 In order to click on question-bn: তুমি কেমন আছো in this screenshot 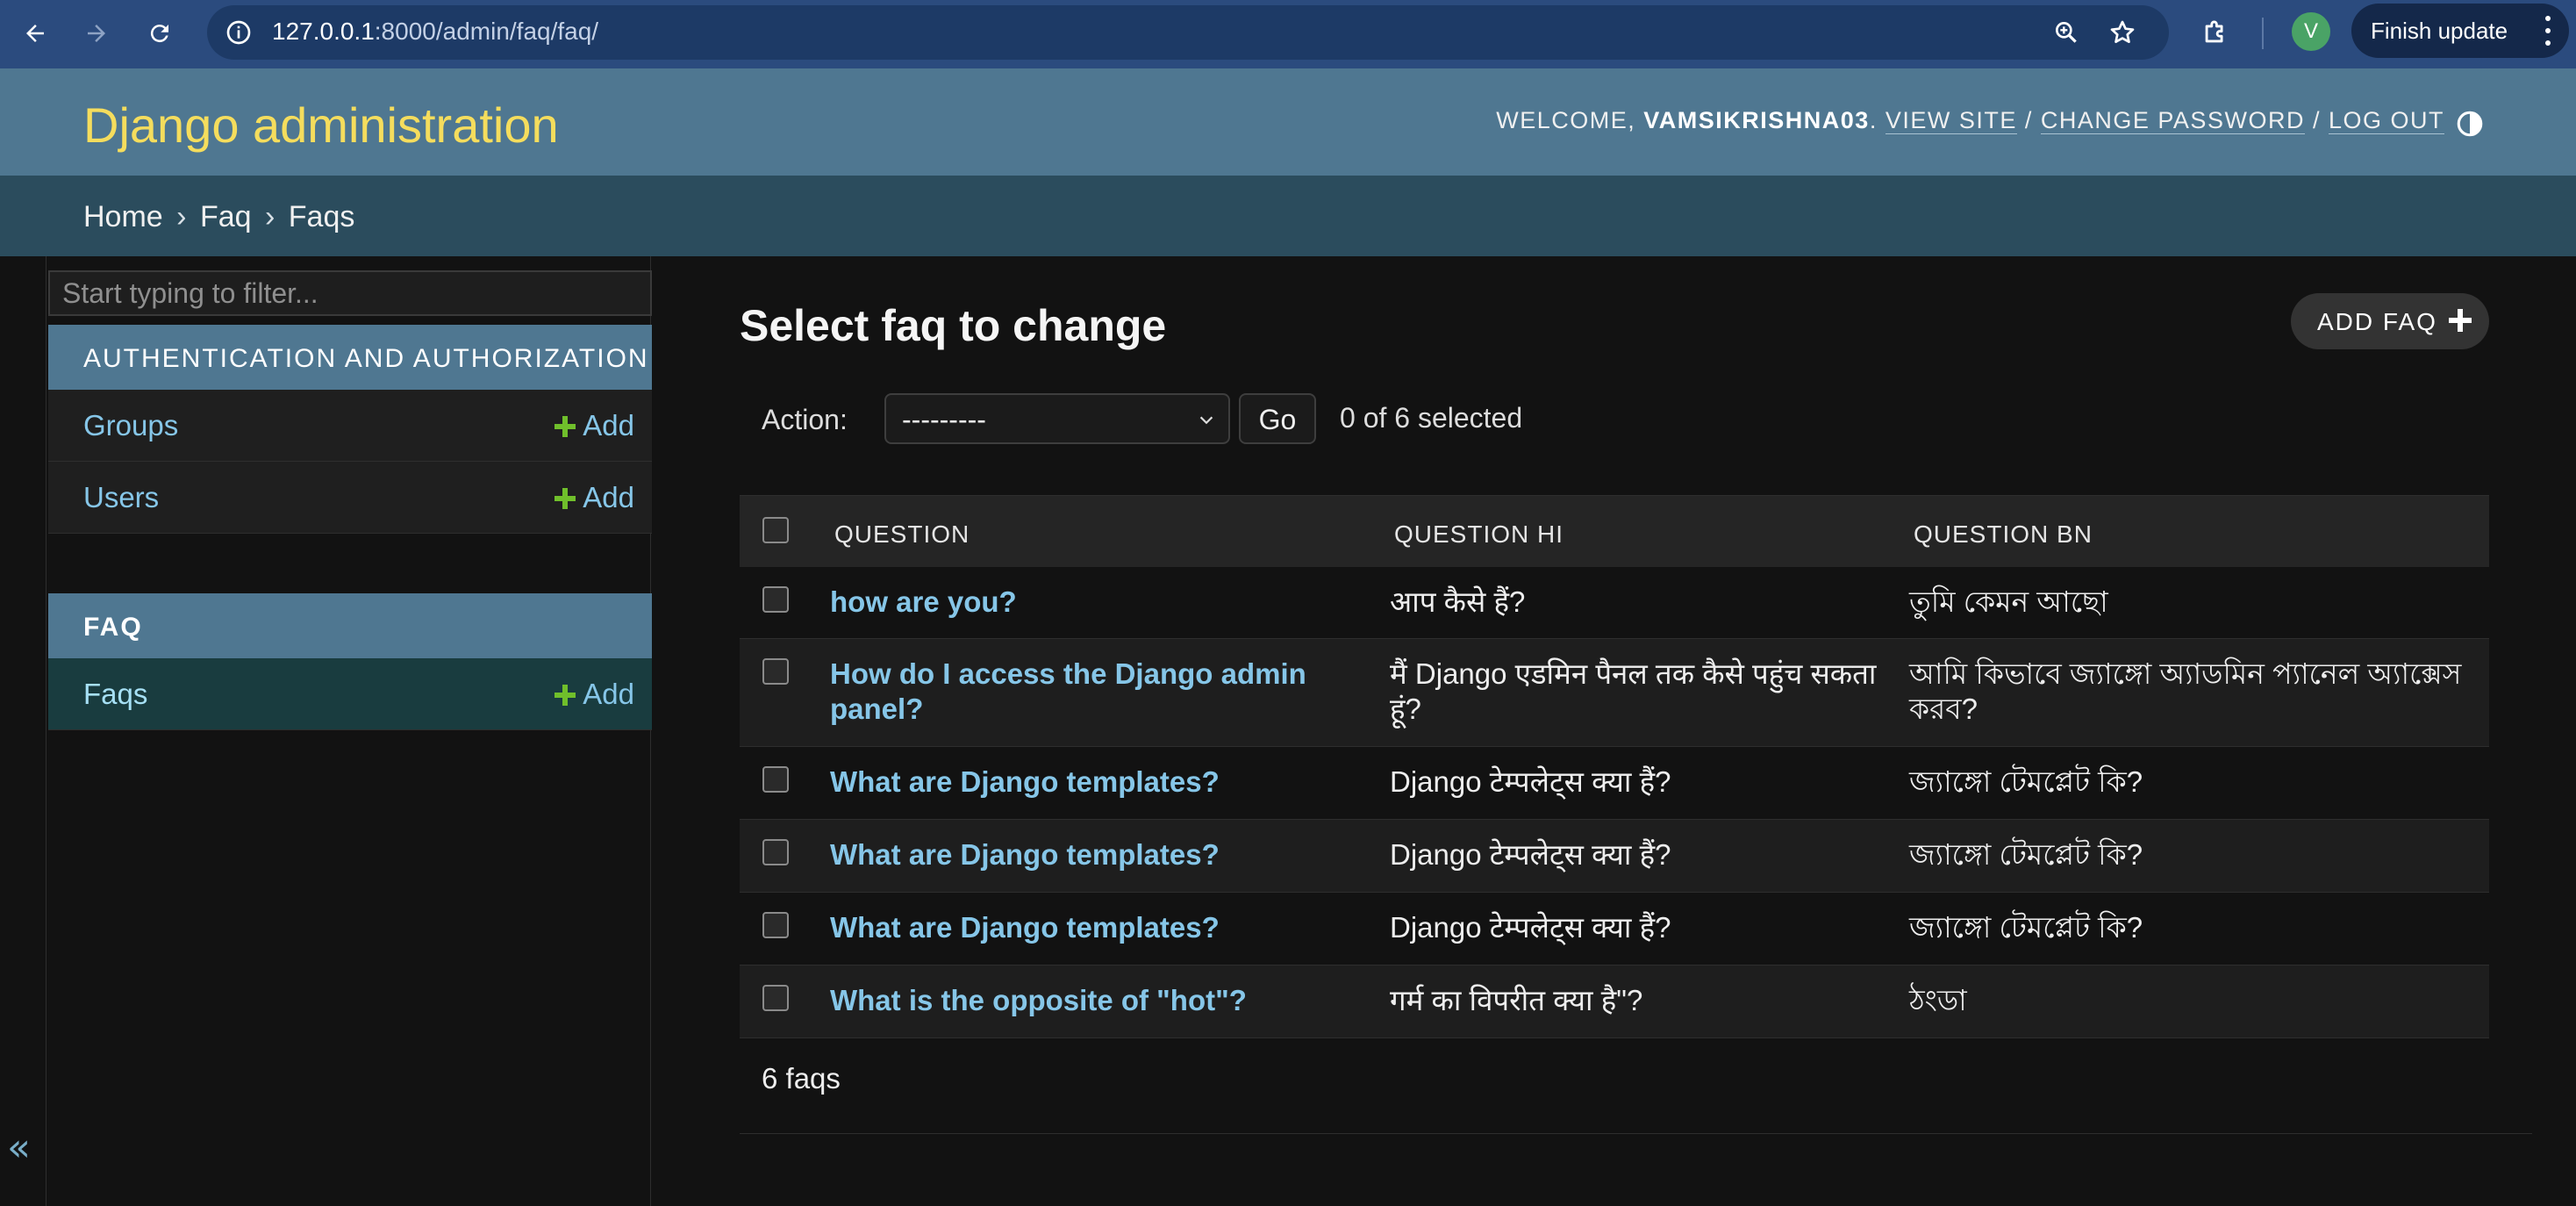, I will do `click(2008, 601)`.